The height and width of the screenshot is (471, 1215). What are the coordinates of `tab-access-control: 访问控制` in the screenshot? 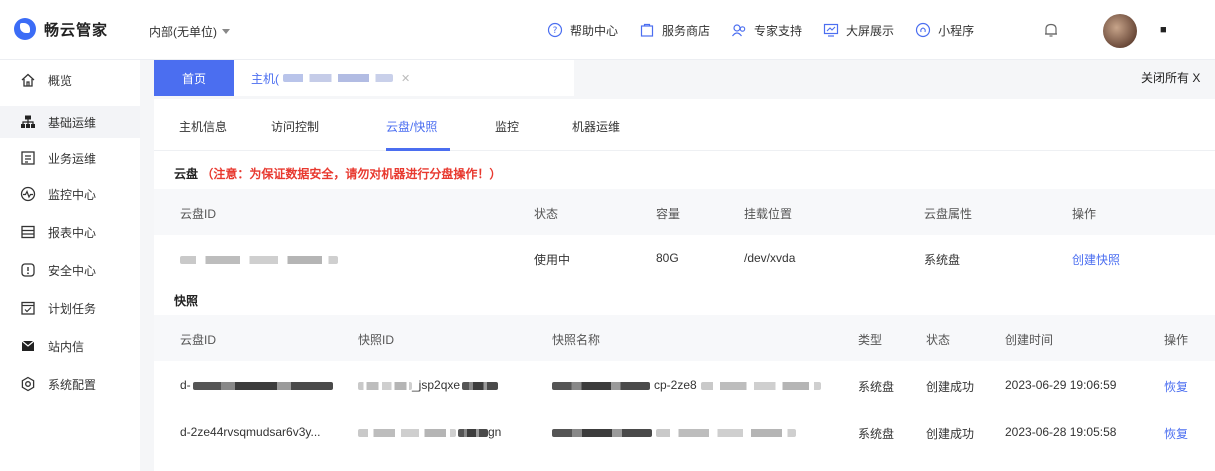 It's located at (295, 126).